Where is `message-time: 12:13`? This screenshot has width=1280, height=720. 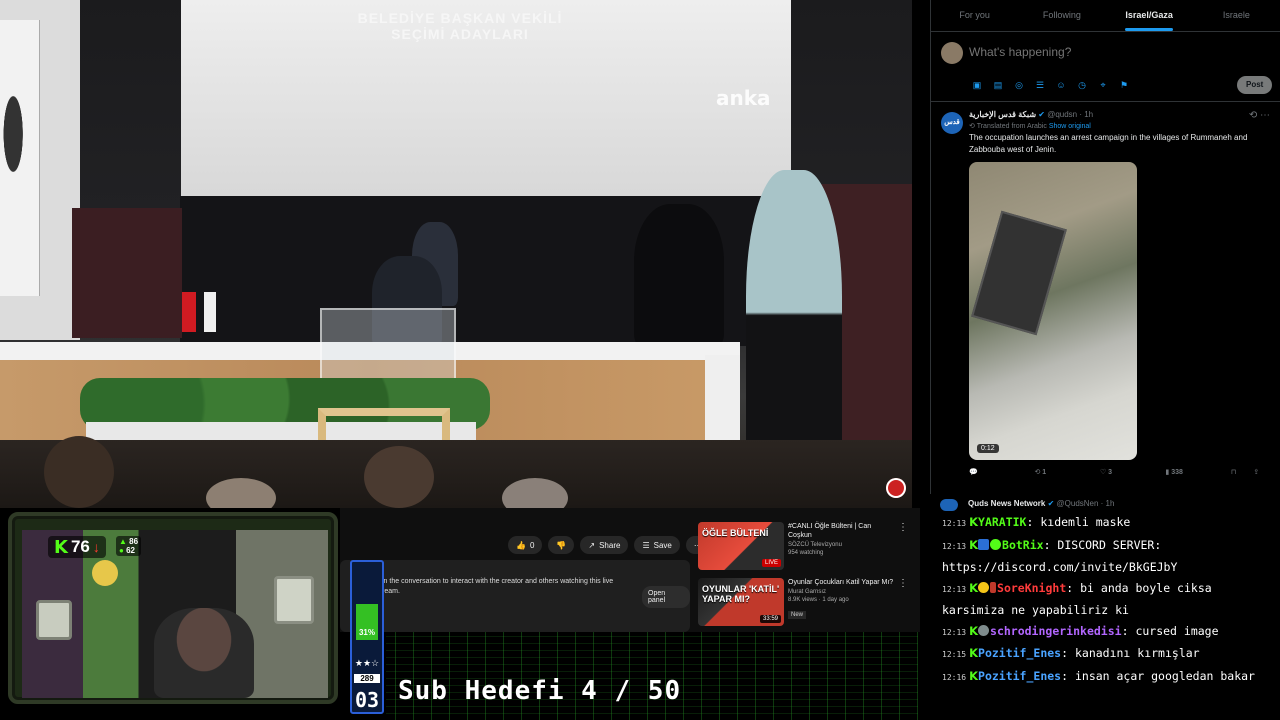
message-time: 12:13 is located at coordinates (954, 546).